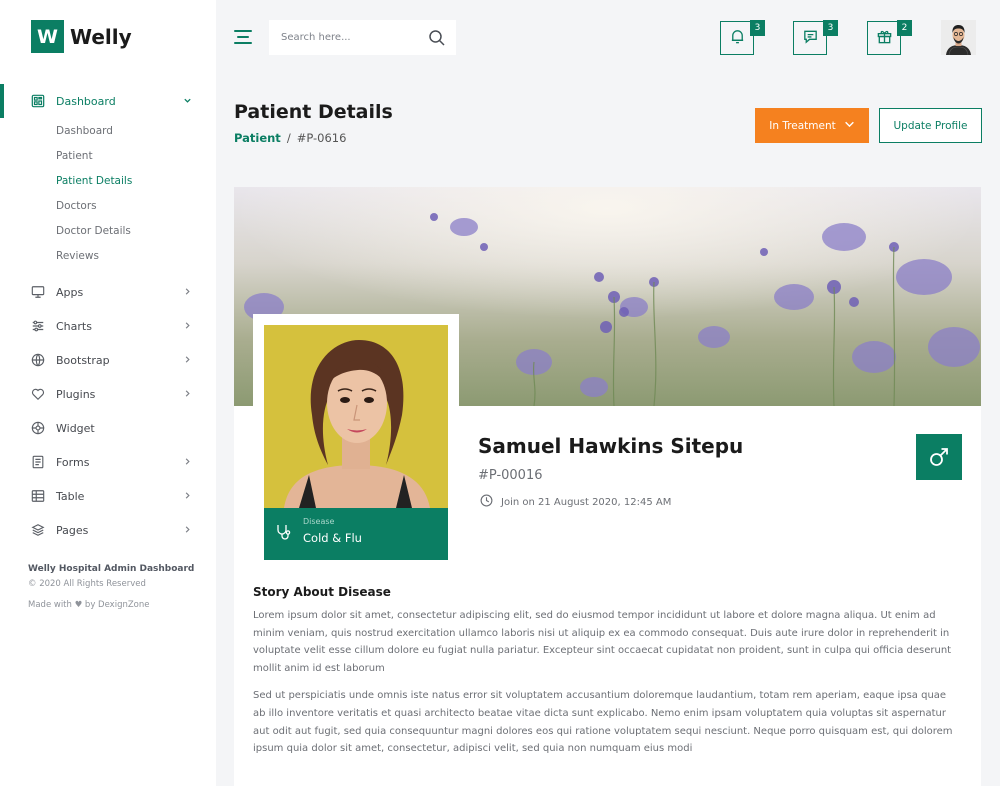 The width and height of the screenshot is (1000, 786). I want to click on sidebar-item-label: Table, so click(70, 496).